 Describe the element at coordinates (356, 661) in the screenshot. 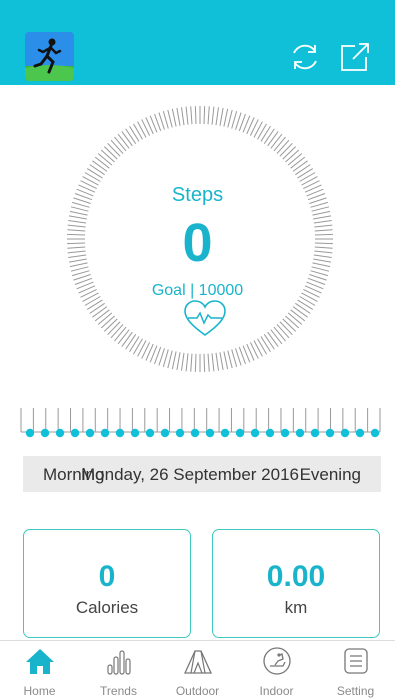

I see `settings-list-icon` at that location.